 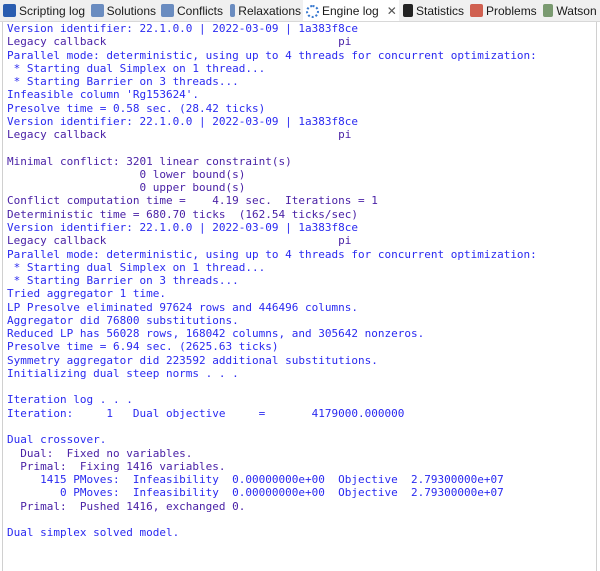 I want to click on tab-watson-m: Watson M, so click(x=570, y=10).